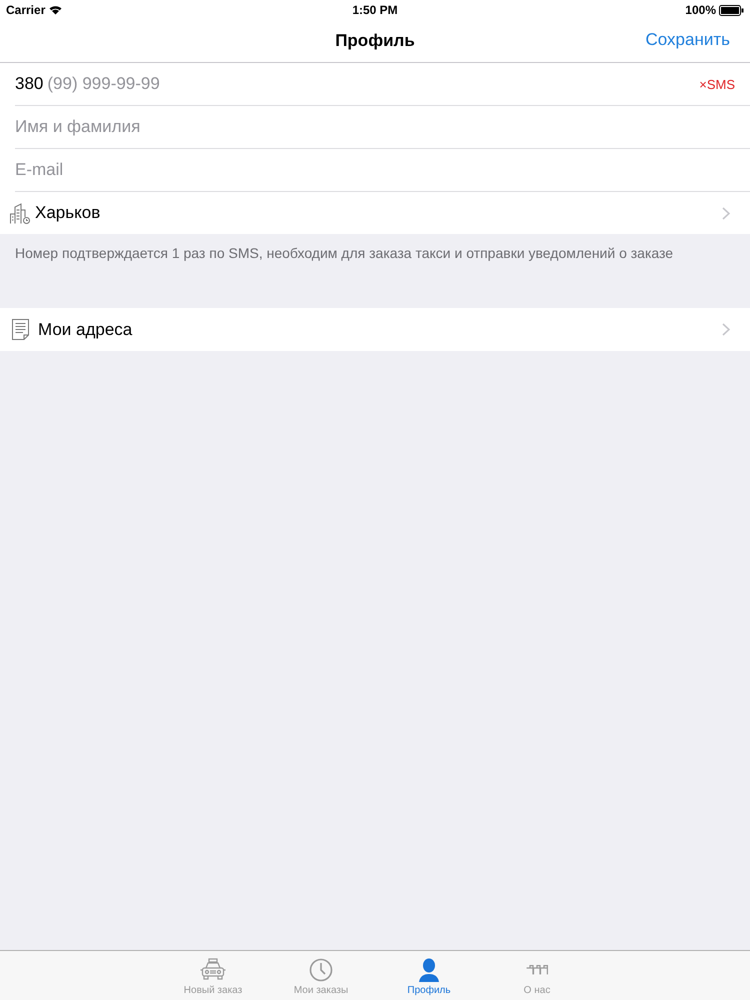 Image resolution: width=750 pixels, height=1000 pixels. I want to click on phone-field: (99) 999-99-99, so click(373, 84).